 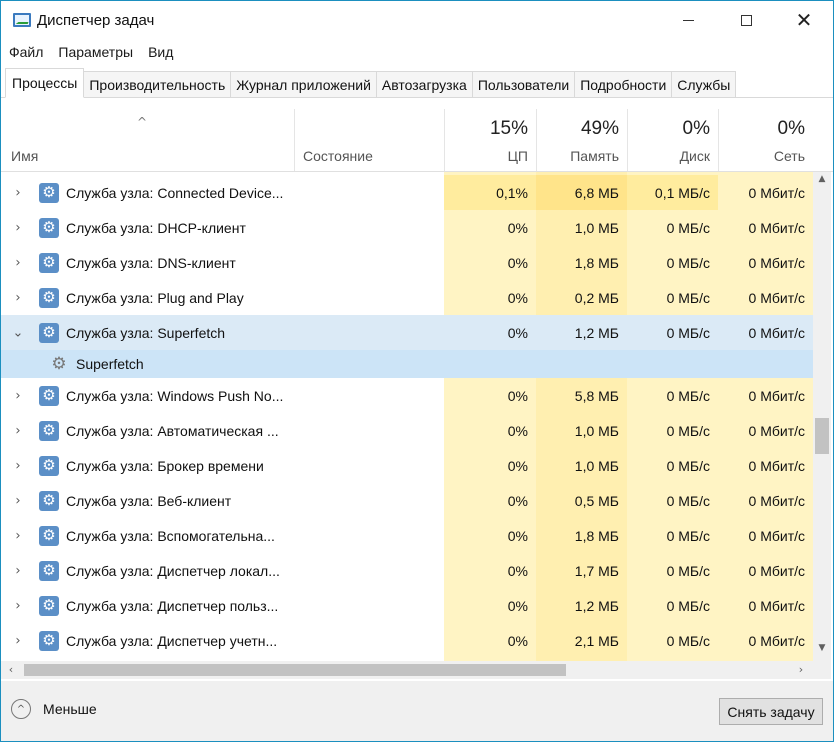 What do you see at coordinates (596, 395) in the screenshot?
I see `memory-cell: 5,8 МБ` at bounding box center [596, 395].